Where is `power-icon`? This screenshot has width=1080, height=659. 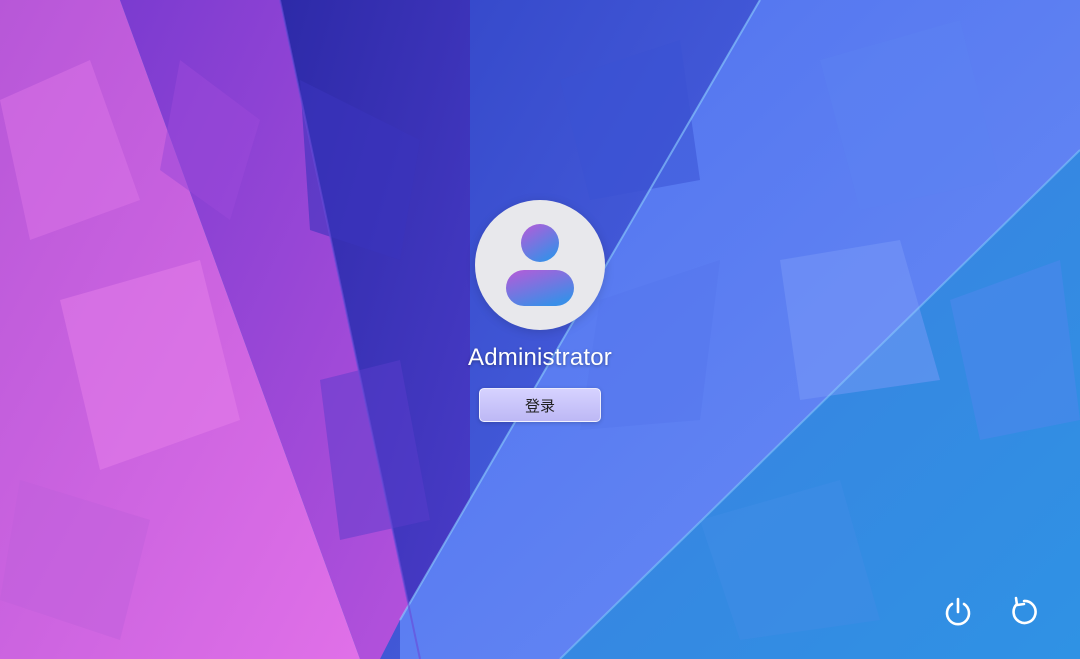 power-icon is located at coordinates (958, 611).